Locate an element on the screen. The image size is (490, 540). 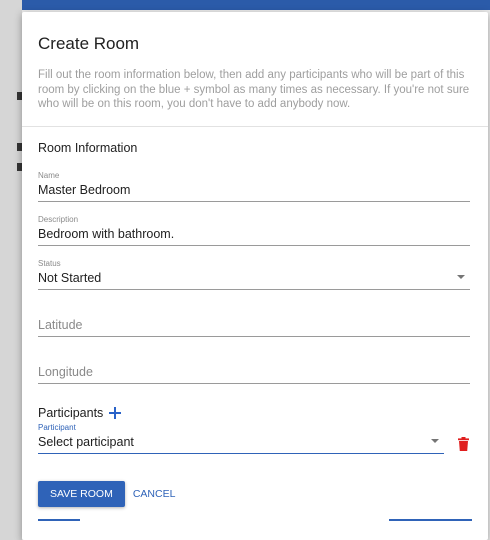
description-field-value: Bedroom with bathroom. is located at coordinates (254, 235).